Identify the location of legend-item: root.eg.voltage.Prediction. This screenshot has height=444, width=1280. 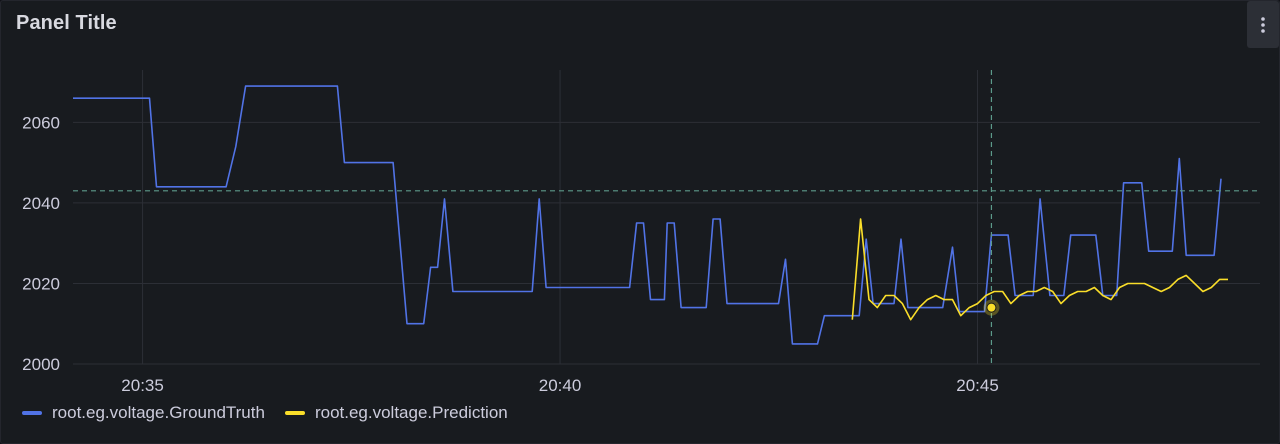
(396, 413).